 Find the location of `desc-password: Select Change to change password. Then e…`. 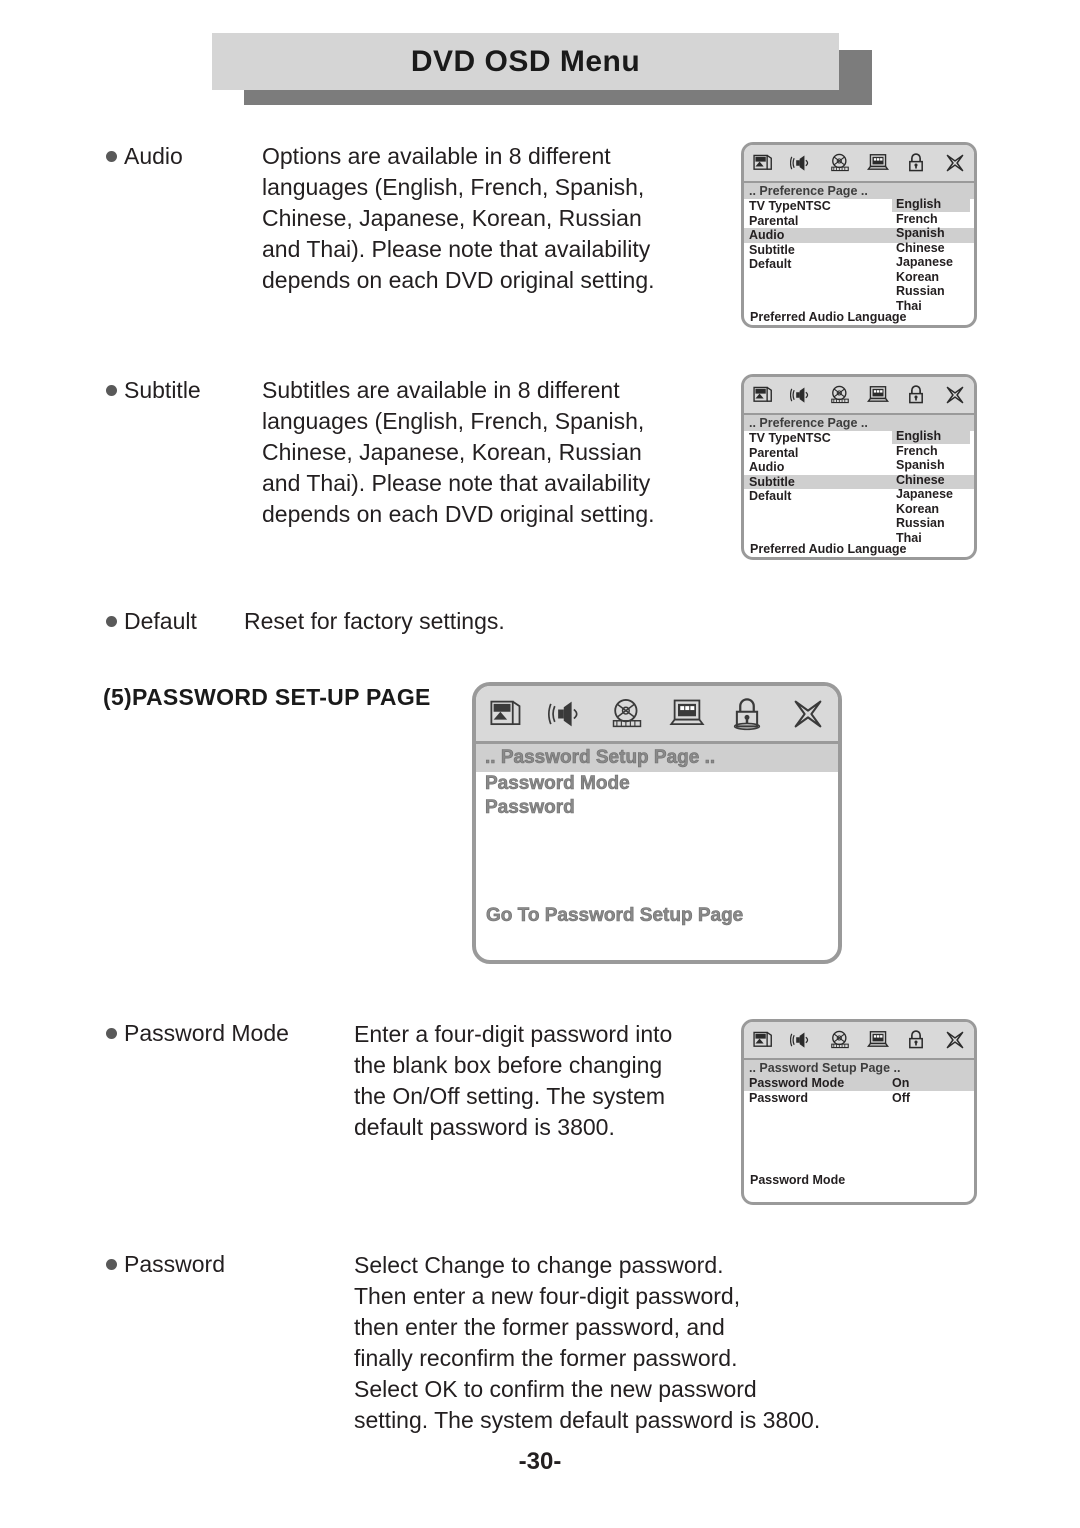

desc-password: Select Change to change password. Then e… is located at coordinates (587, 1342).